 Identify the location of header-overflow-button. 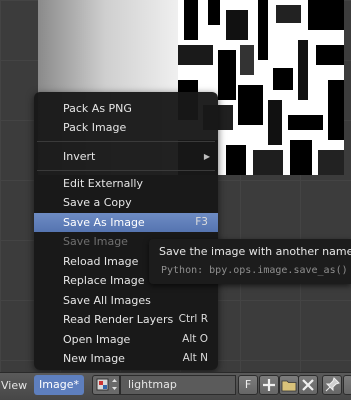
(347, 385).